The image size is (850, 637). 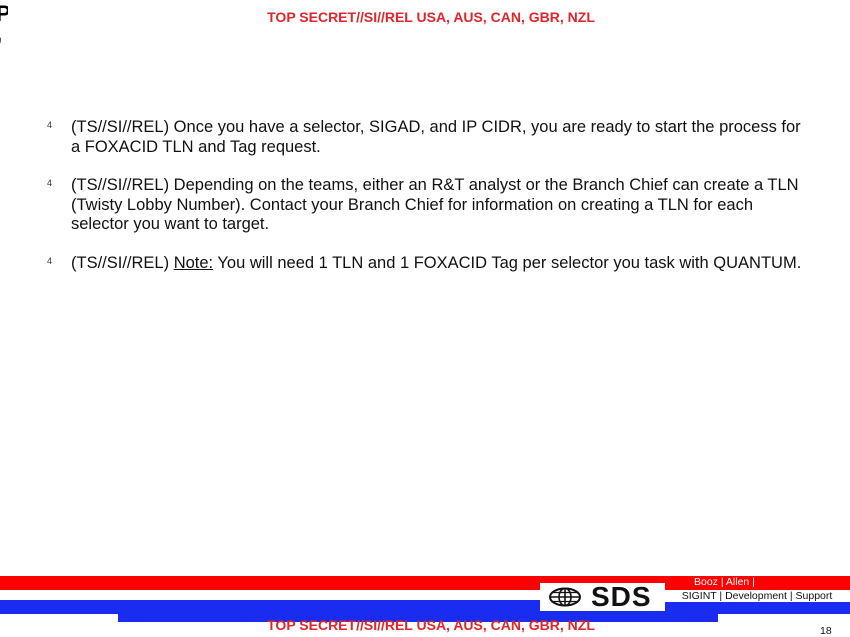 I want to click on footer-stripe-blue, so click(x=425, y=607).